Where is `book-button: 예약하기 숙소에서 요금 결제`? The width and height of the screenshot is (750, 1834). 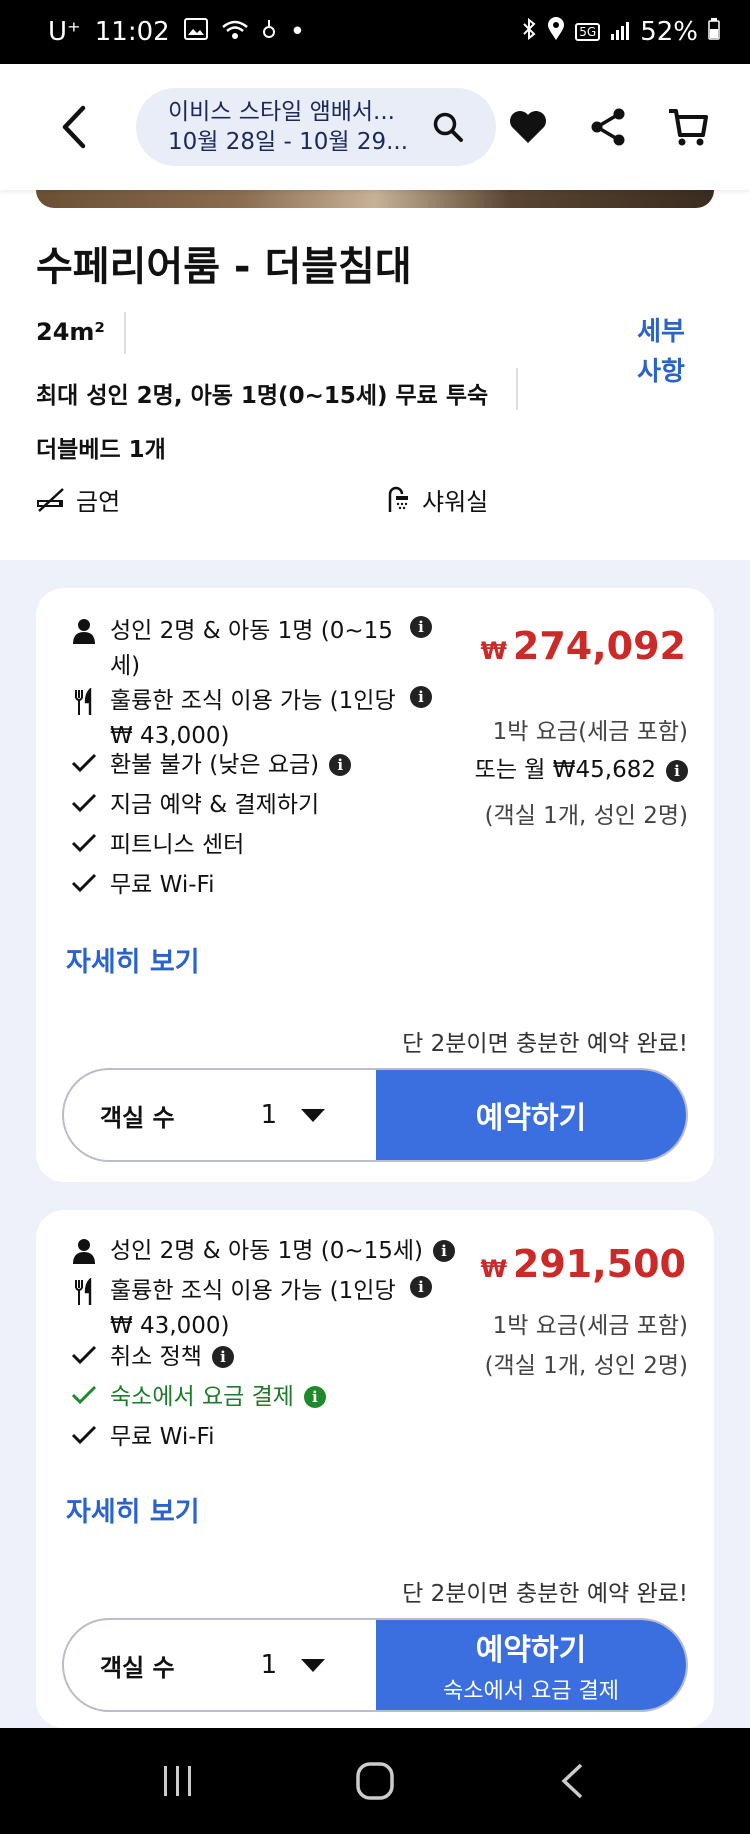 book-button: 예약하기 숙소에서 요금 결제 is located at coordinates (531, 1665).